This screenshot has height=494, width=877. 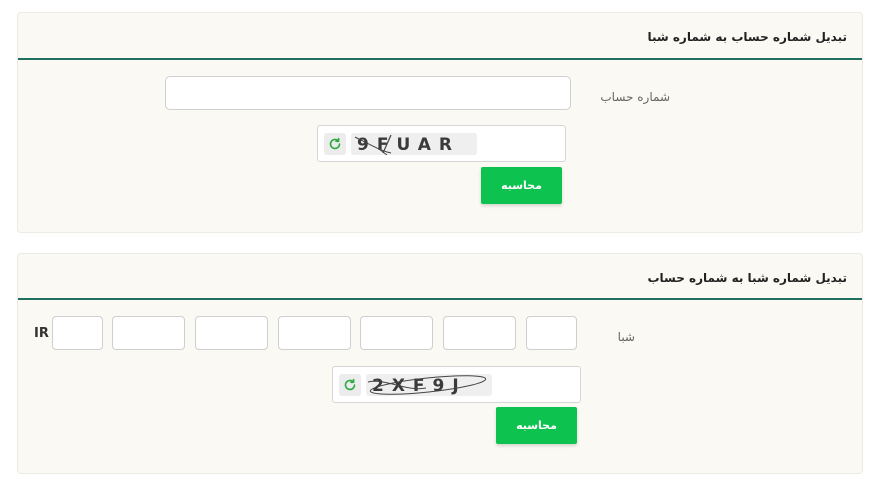 What do you see at coordinates (414, 144) in the screenshot?
I see `captcha-image: 9FUAR` at bounding box center [414, 144].